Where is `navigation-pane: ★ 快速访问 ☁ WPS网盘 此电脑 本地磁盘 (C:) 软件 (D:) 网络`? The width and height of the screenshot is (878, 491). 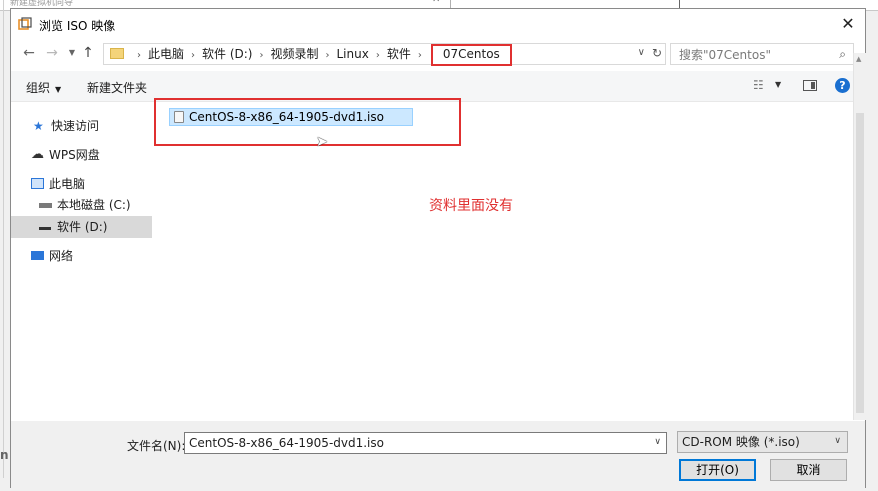 navigation-pane: ★ 快速访问 ☁ WPS网盘 此电脑 本地磁盘 (C:) 软件 (D:) 网络 is located at coordinates (81, 261).